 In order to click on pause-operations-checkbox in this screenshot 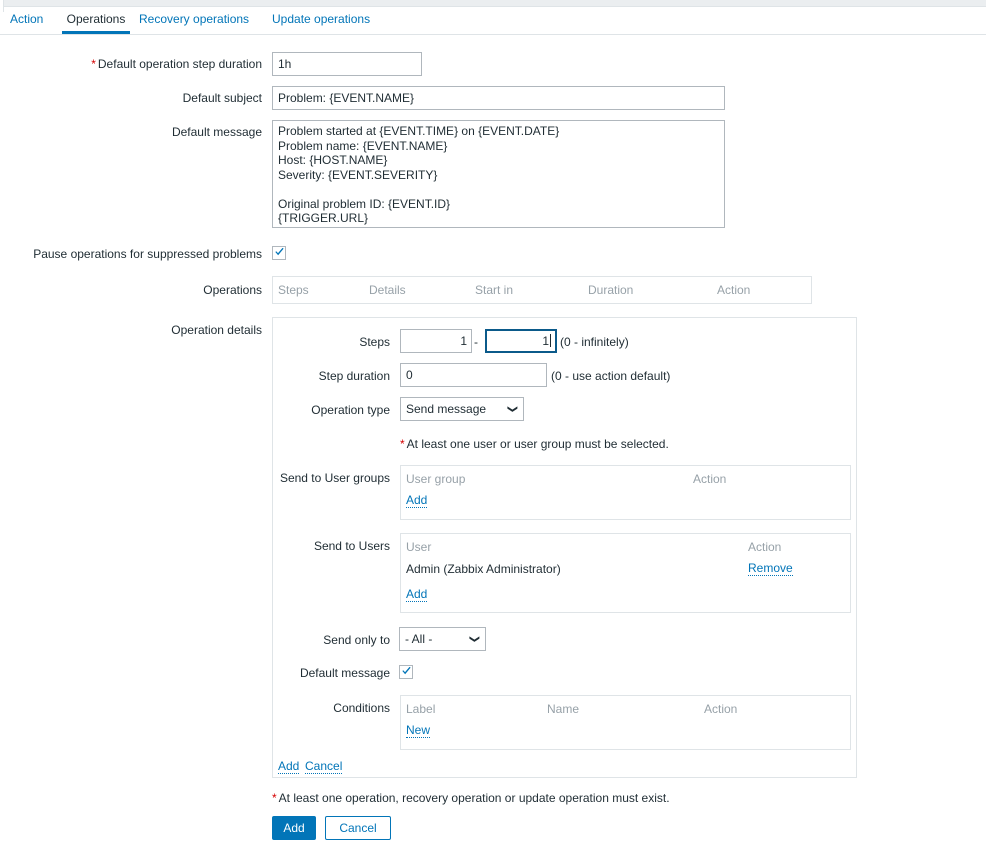, I will do `click(279, 253)`.